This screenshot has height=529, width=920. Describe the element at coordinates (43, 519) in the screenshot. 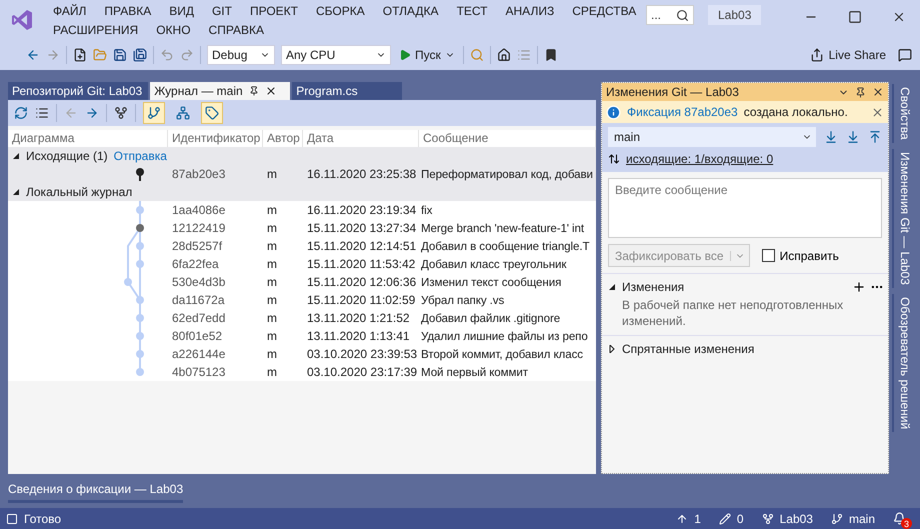

I see `status-text: Готово` at that location.